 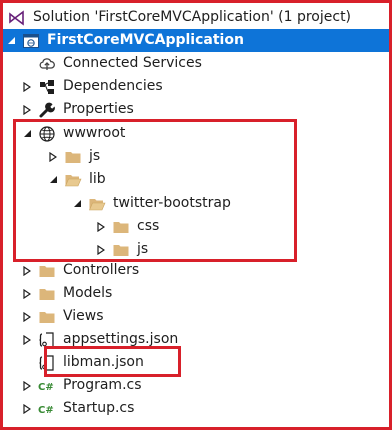 What do you see at coordinates (196, 339) in the screenshot?
I see `tree-item-appsettings: appsettings.json` at bounding box center [196, 339].